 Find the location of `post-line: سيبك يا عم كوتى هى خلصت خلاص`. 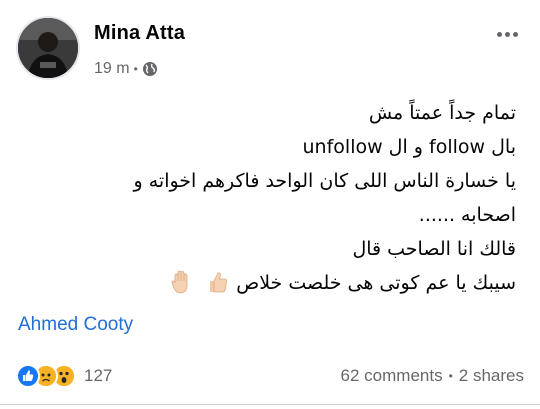

post-line: سيبك يا عم كوتى هى خلصت خلاص is located at coordinates (376, 283).